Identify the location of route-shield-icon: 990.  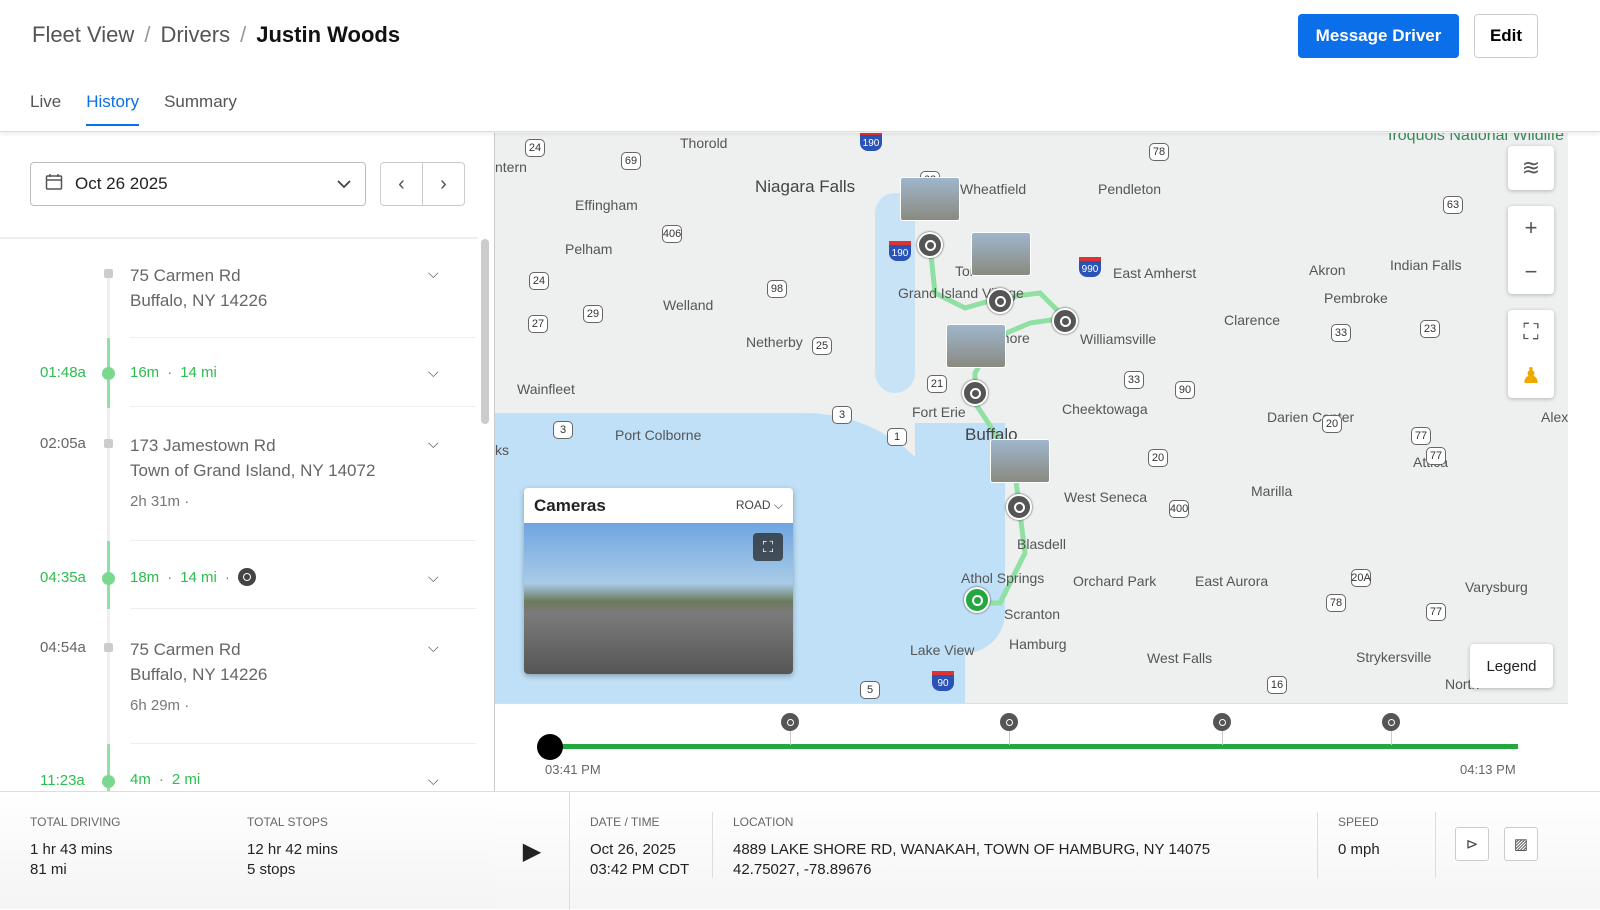
(1090, 267).